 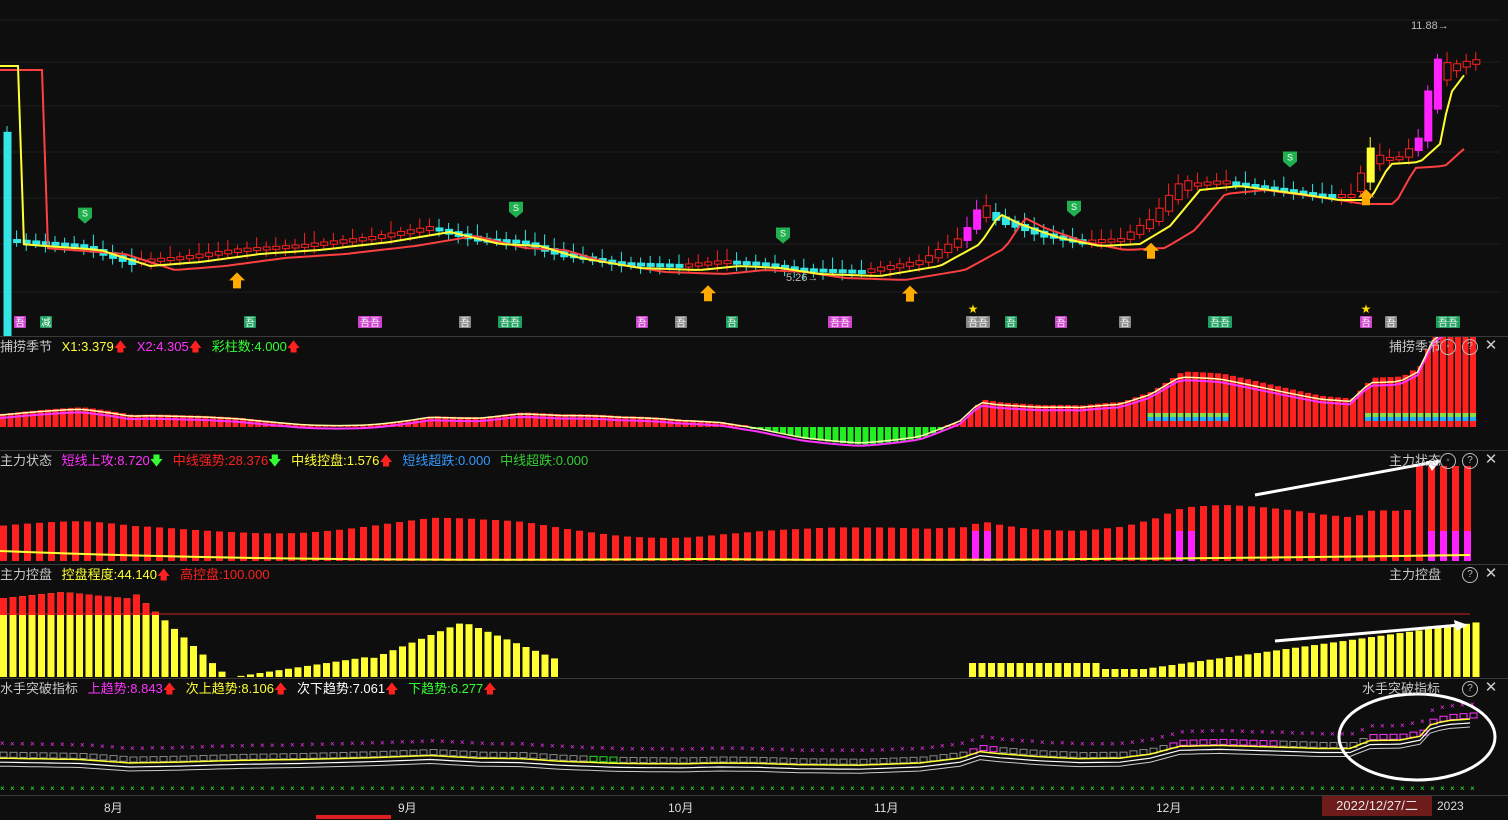 What do you see at coordinates (51, 604) in the screenshot?
I see `high-control-bar` at bounding box center [51, 604].